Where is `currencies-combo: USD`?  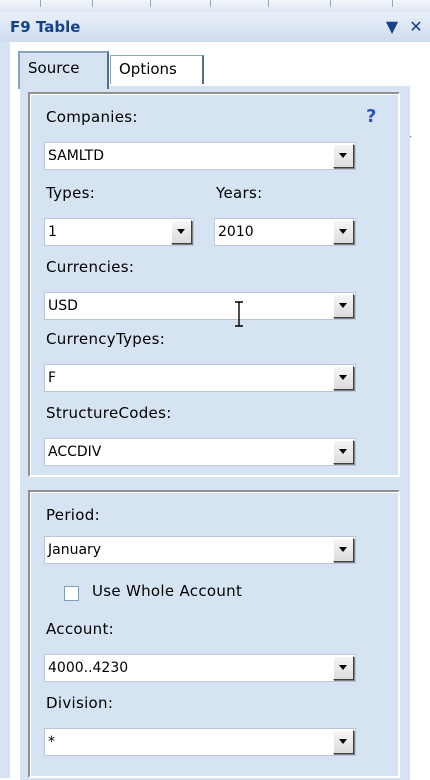
currencies-combo: USD is located at coordinates (200, 306).